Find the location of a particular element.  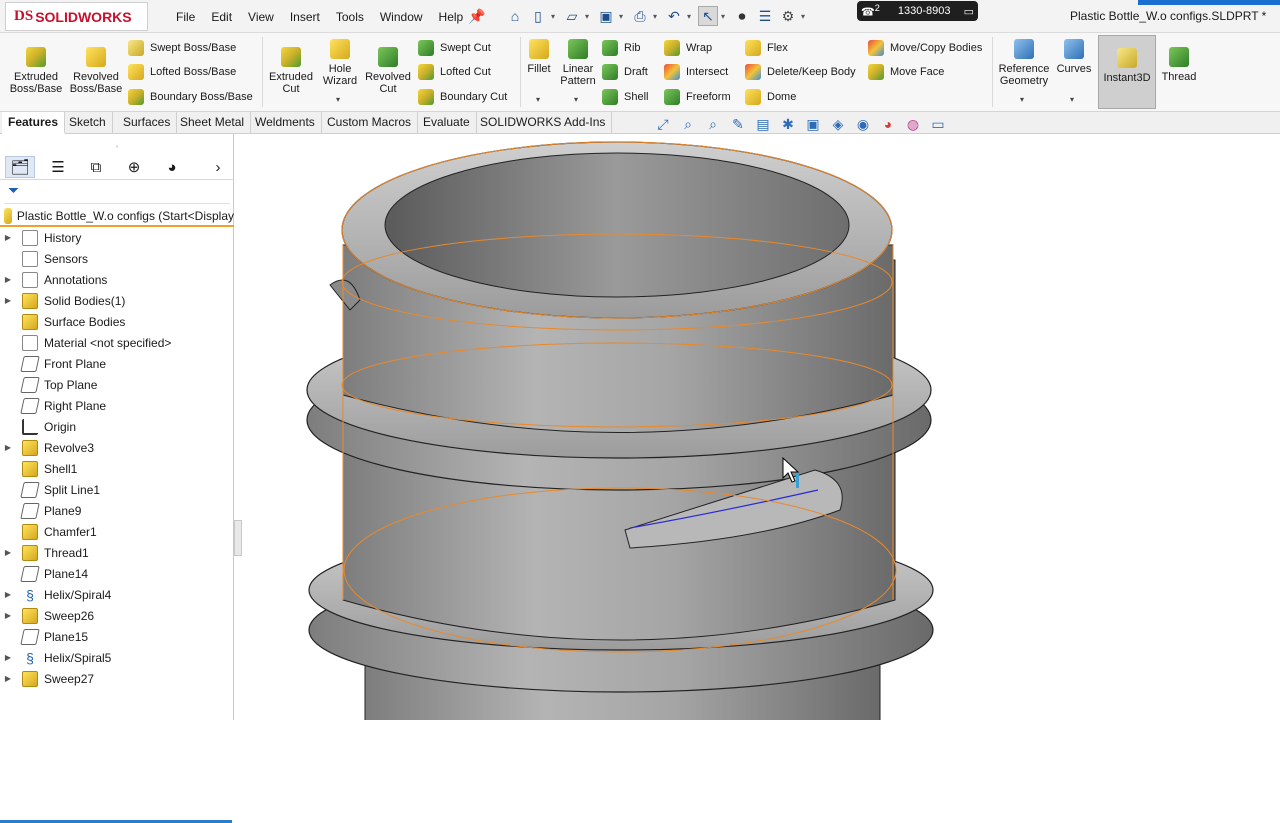

extruded-boss-button: Extruded Boss/Base is located at coordinates (36, 71).